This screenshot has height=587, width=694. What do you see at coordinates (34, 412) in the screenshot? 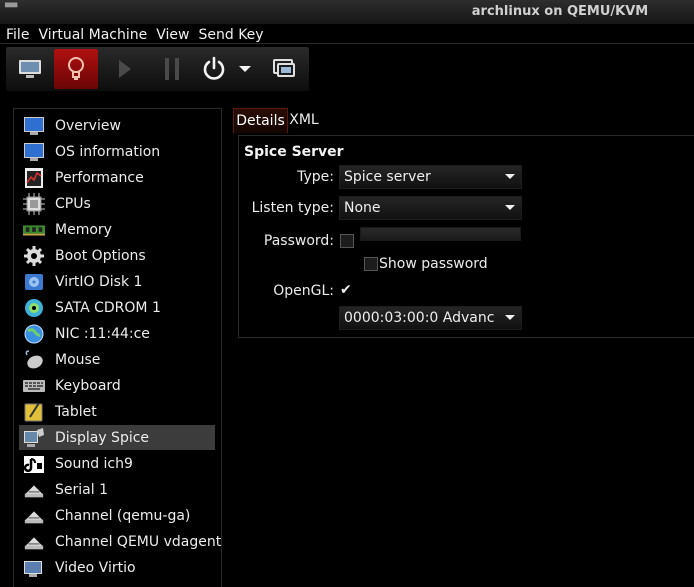
I see `tablet-icon` at bounding box center [34, 412].